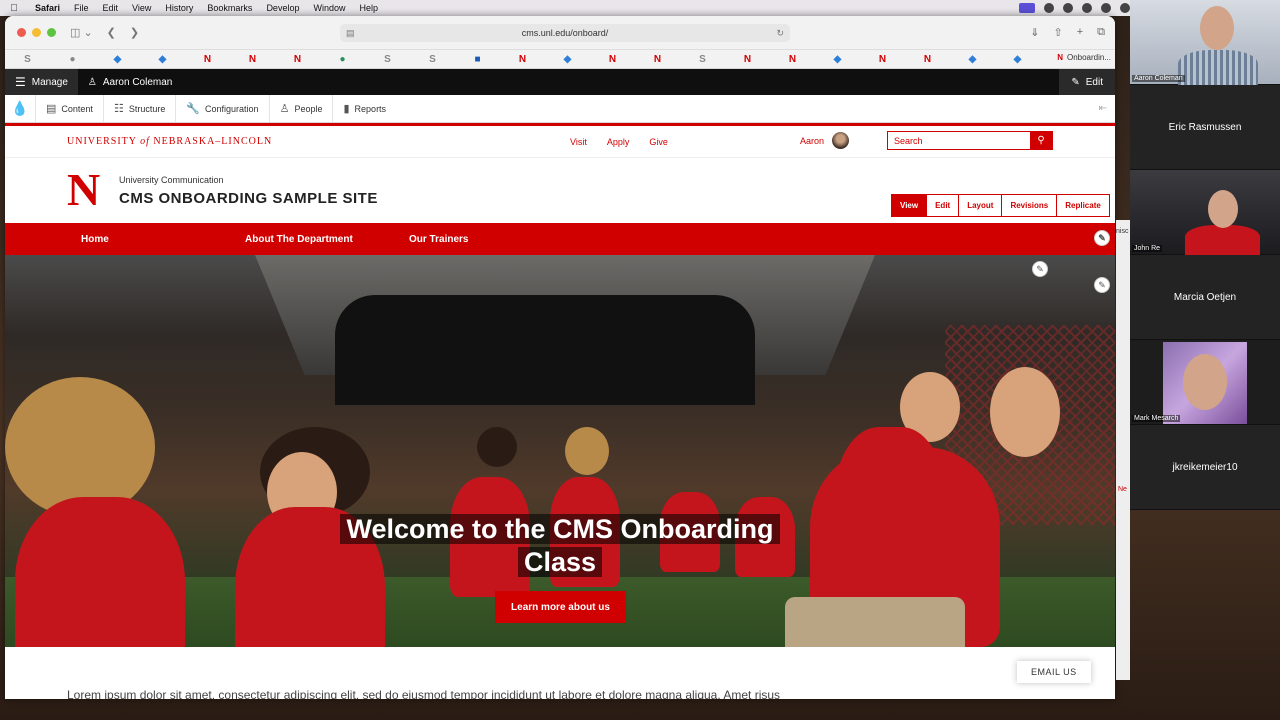 This screenshot has width=1280, height=720. What do you see at coordinates (825, 140) in the screenshot?
I see `unl-user-menu: Aaron` at bounding box center [825, 140].